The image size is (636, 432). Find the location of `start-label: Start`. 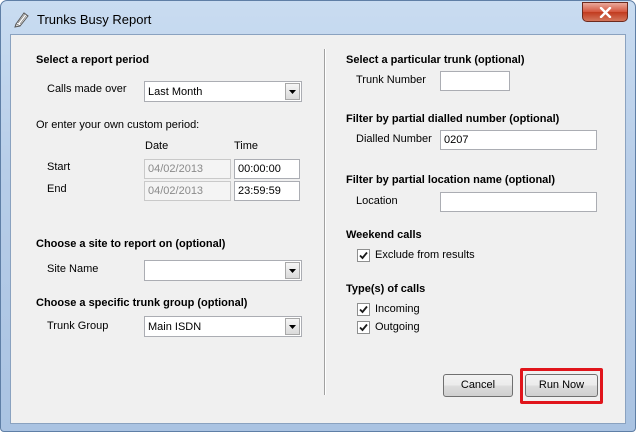

start-label: Start is located at coordinates (59, 167).